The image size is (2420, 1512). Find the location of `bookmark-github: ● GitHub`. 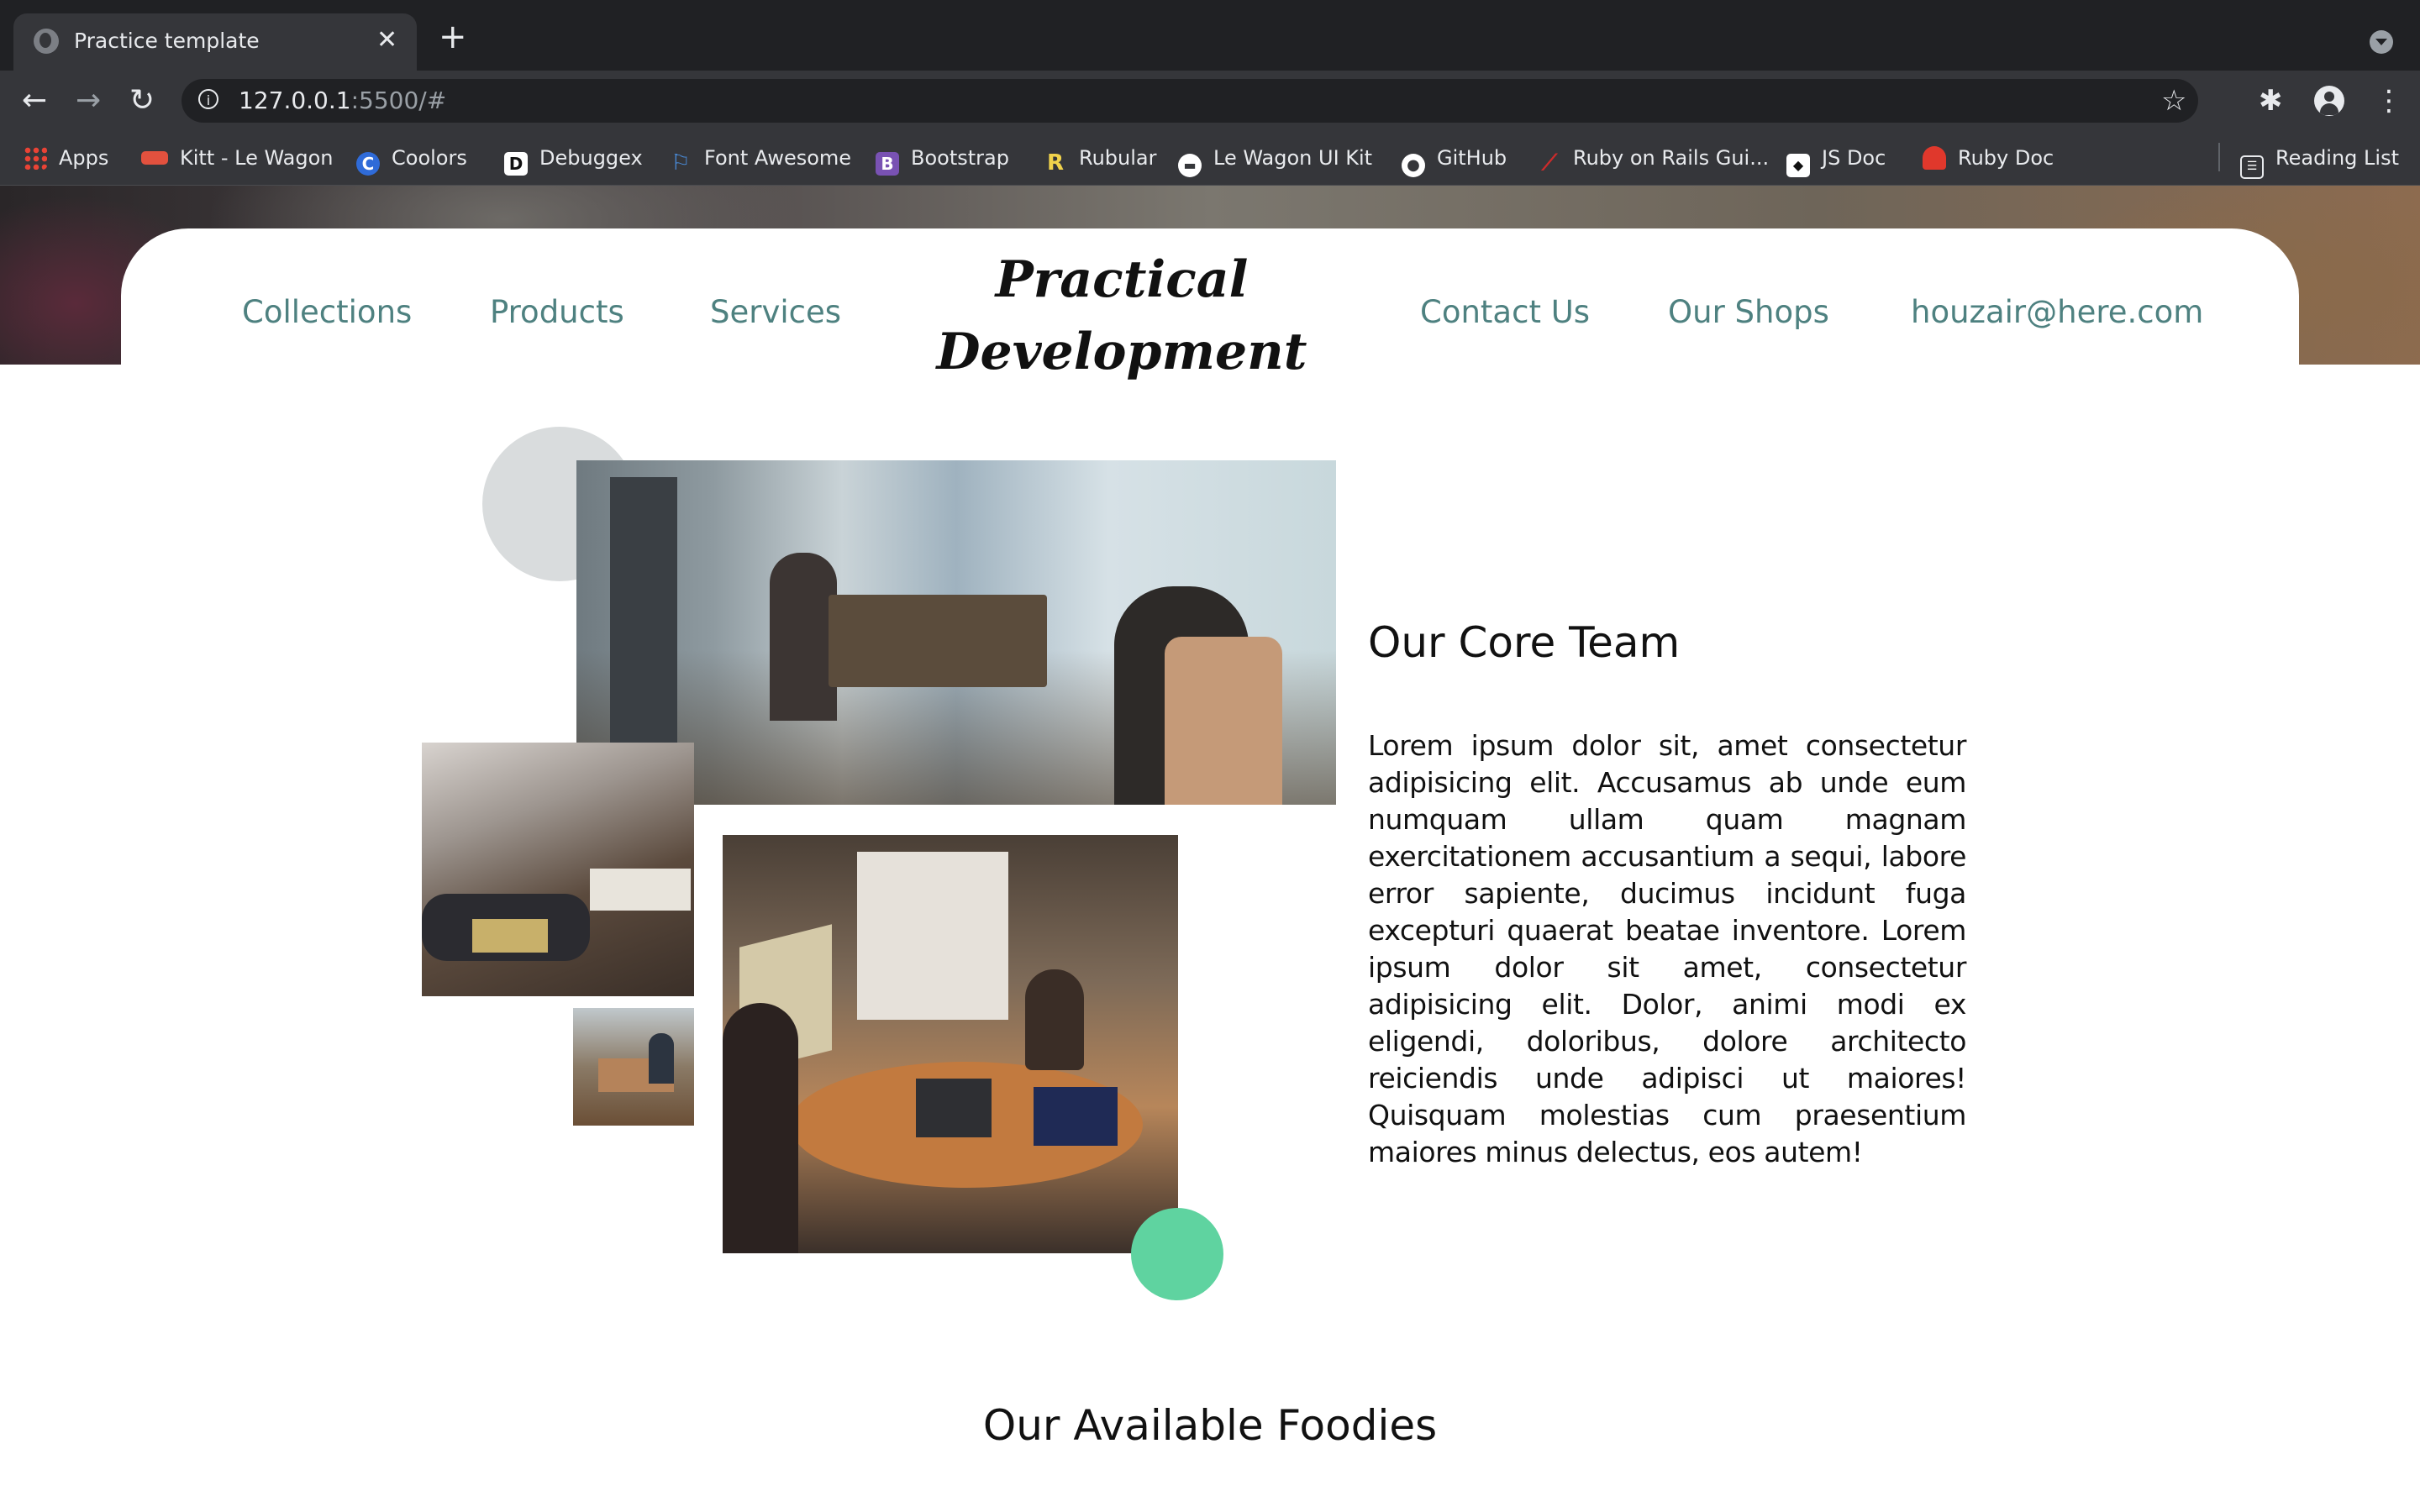

bookmark-github: ● GitHub is located at coordinates (1454, 160).